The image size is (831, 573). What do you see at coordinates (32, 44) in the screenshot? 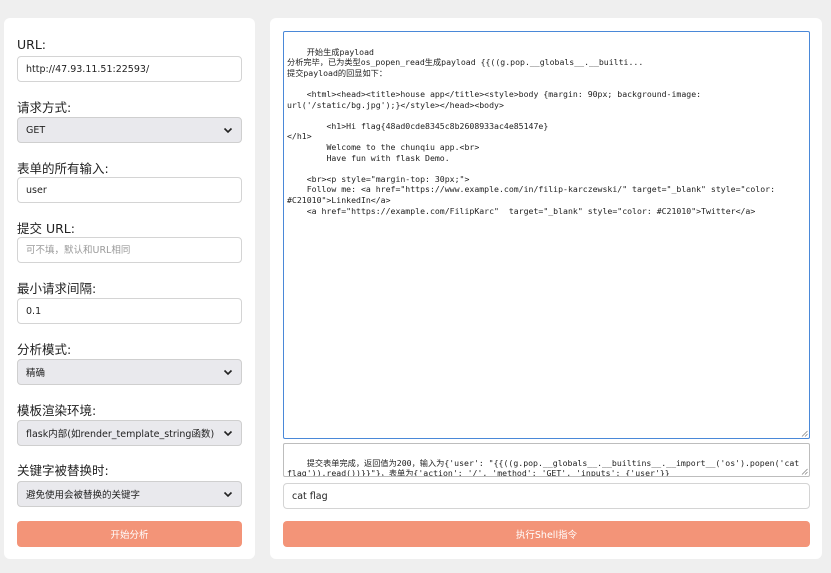
I see `url-label: URL:` at bounding box center [32, 44].